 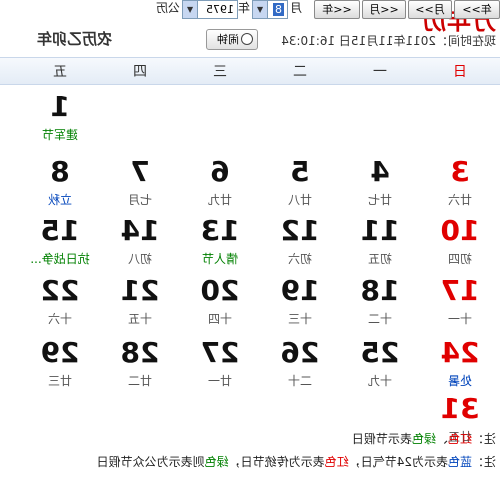 What do you see at coordinates (250, 17) in the screenshot?
I see `toolbar: 万年历 公历 1975 ▼ 年 8 ▼ 月 <<年 <<月 月>> 年>>` at bounding box center [250, 17].